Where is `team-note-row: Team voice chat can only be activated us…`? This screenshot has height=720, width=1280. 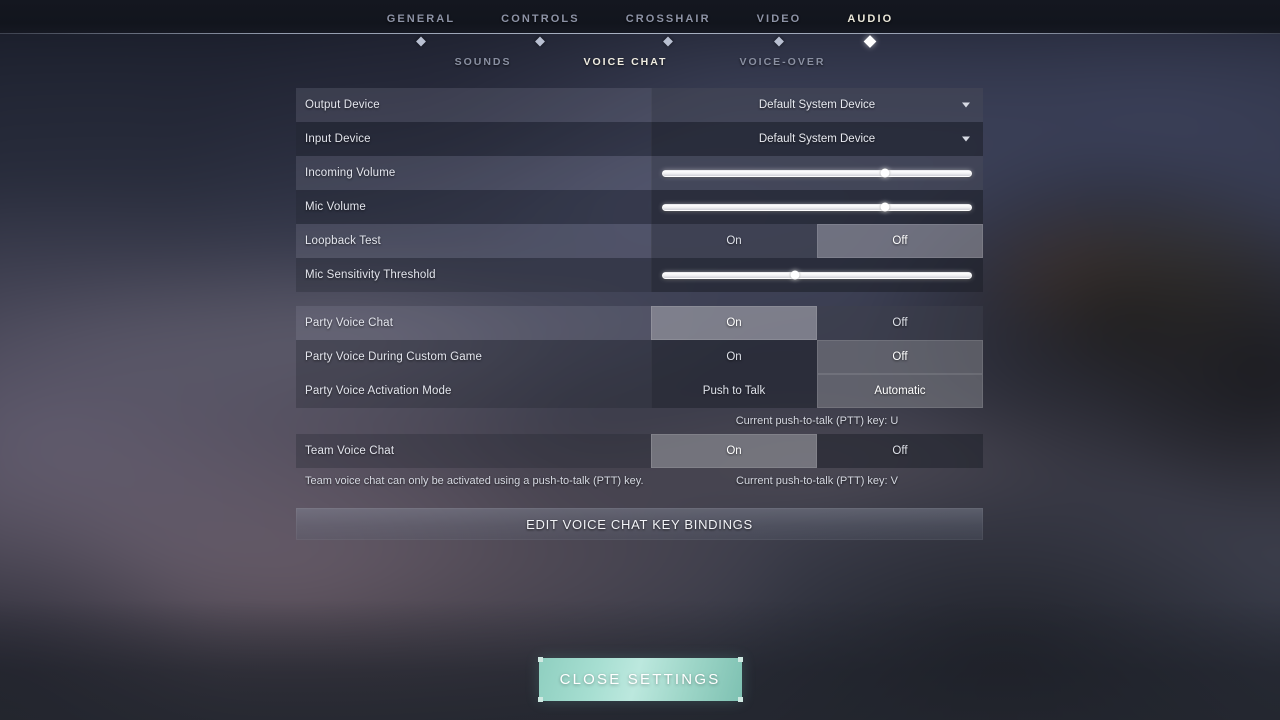 team-note-row: Team voice chat can only be activated us… is located at coordinates (639, 481).